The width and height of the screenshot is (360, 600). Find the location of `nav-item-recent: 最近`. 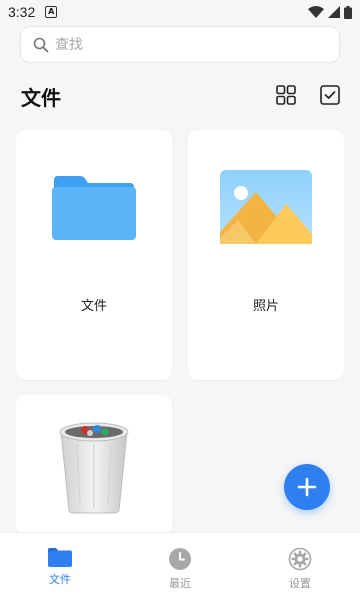

nav-item-recent: 最近 is located at coordinates (180, 566).